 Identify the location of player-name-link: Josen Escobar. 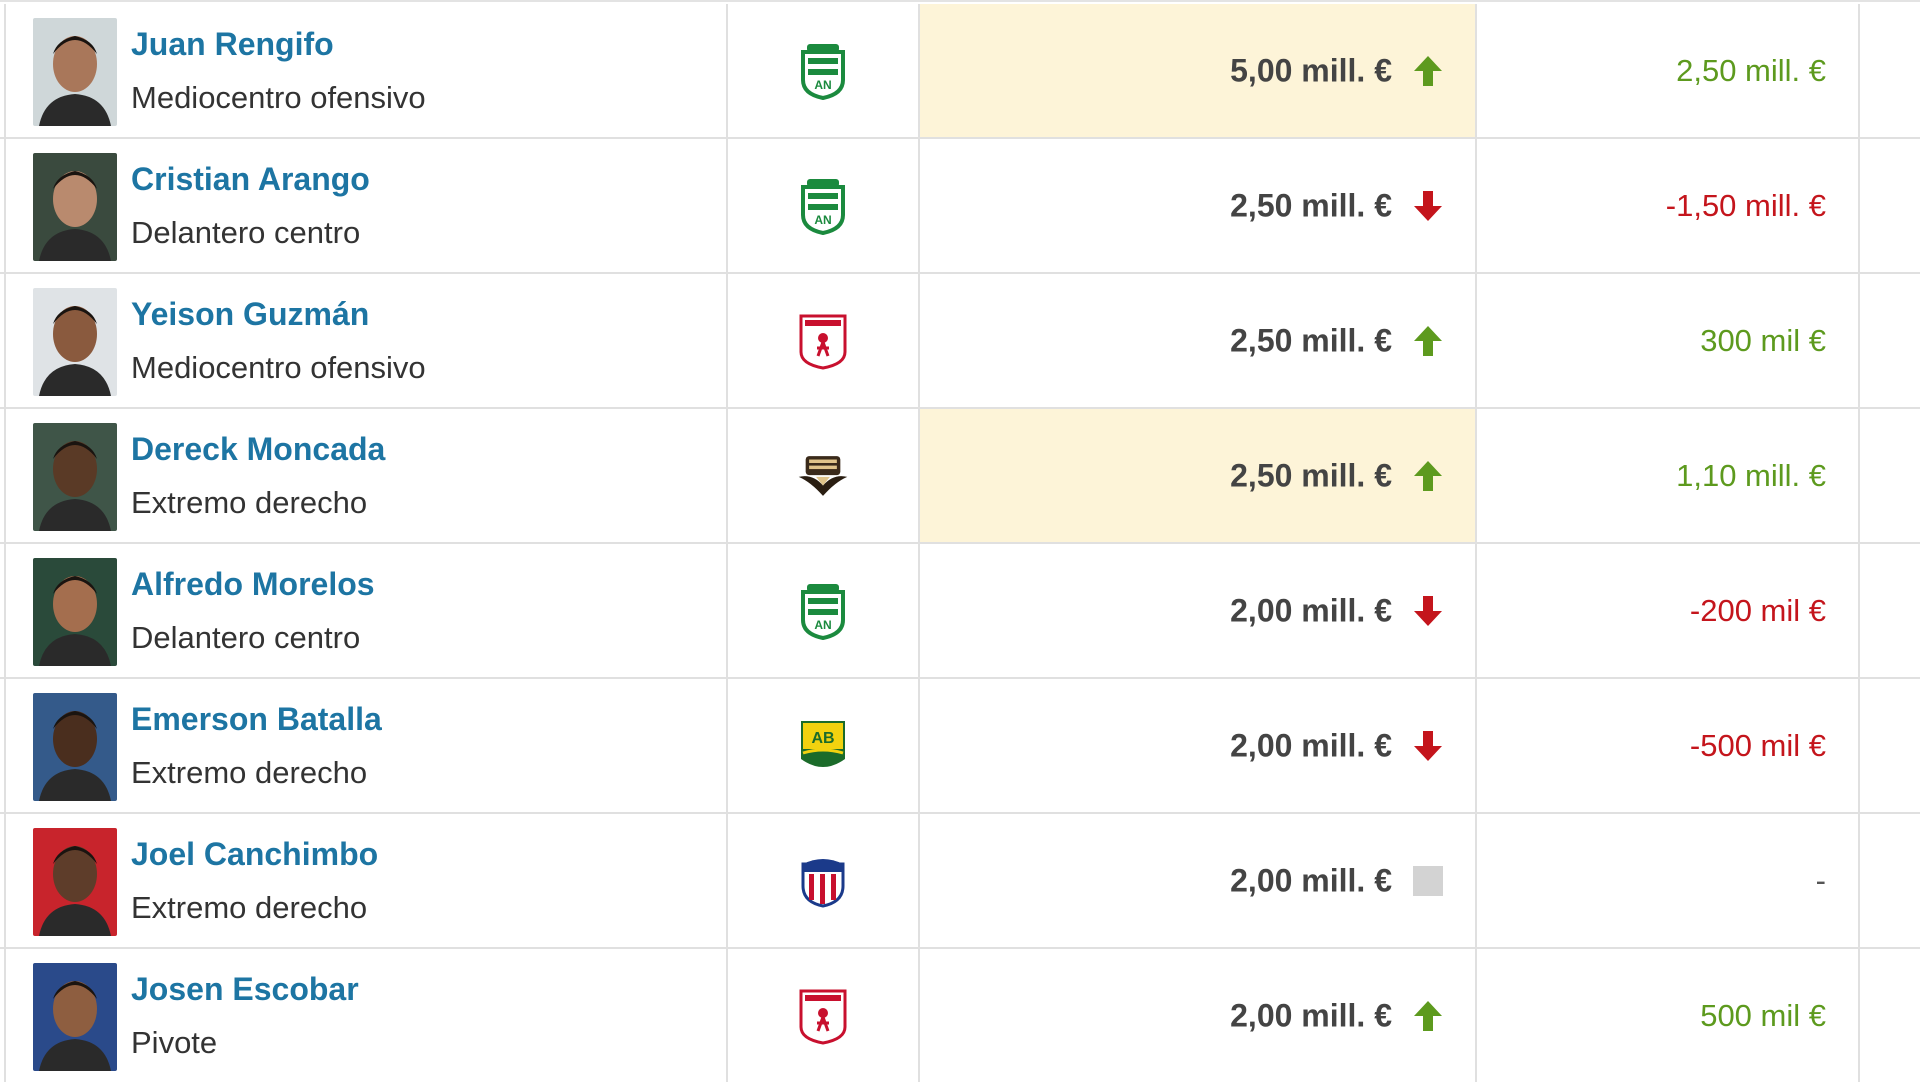
(245, 989).